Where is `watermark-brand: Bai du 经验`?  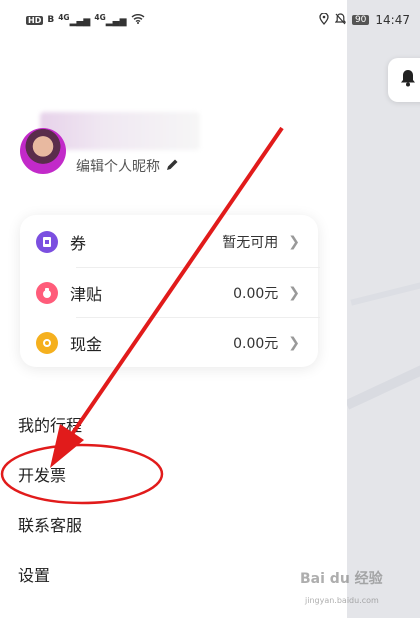
watermark-brand: Bai du 经验 is located at coordinates (341, 579).